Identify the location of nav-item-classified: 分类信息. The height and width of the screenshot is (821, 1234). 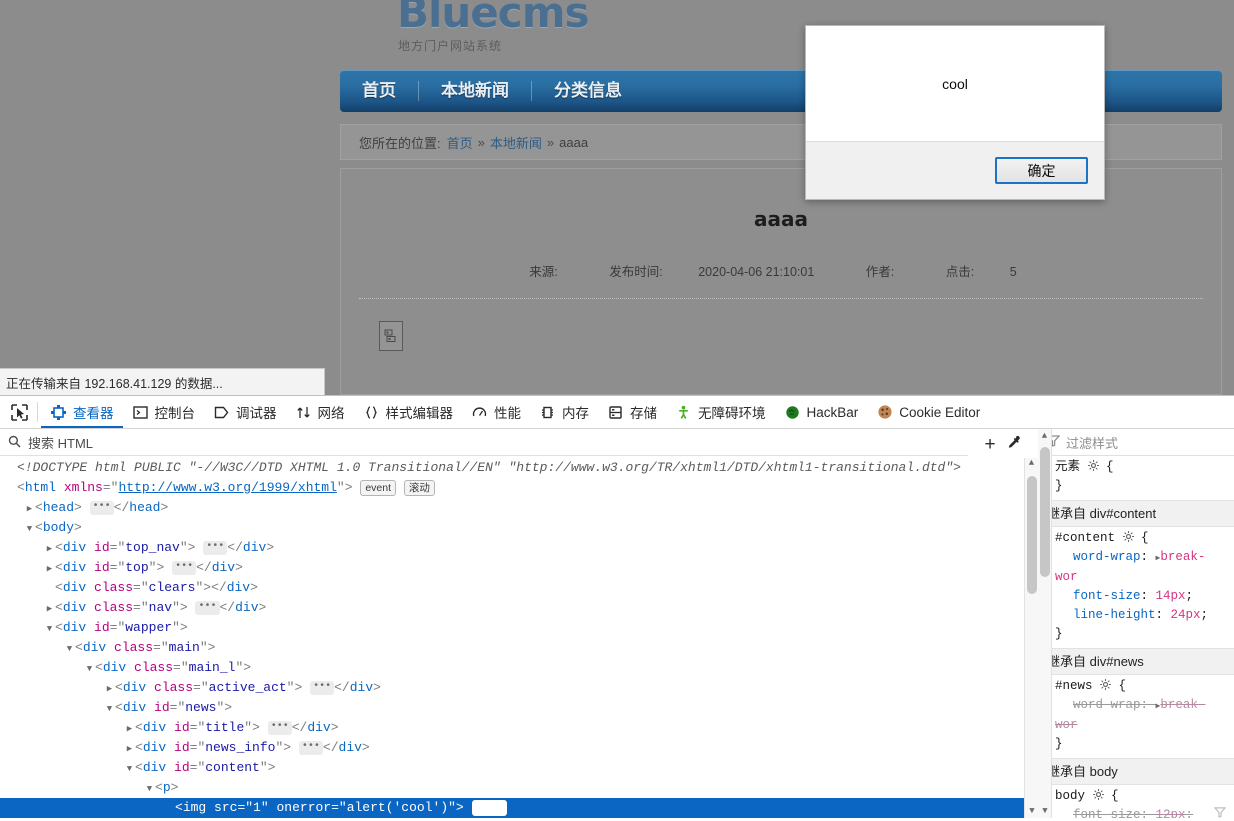
(588, 91).